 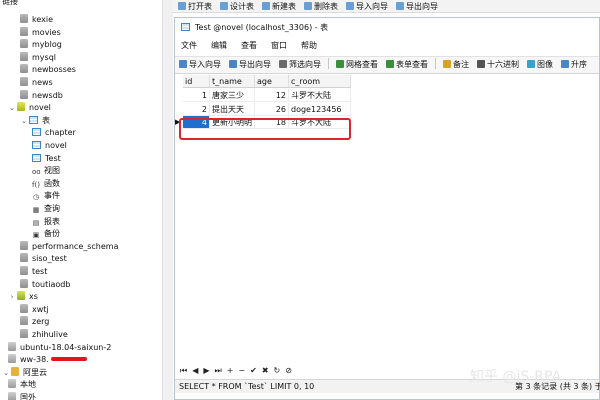 What do you see at coordinates (272, 95) in the screenshot?
I see `table-cell: 12` at bounding box center [272, 95].